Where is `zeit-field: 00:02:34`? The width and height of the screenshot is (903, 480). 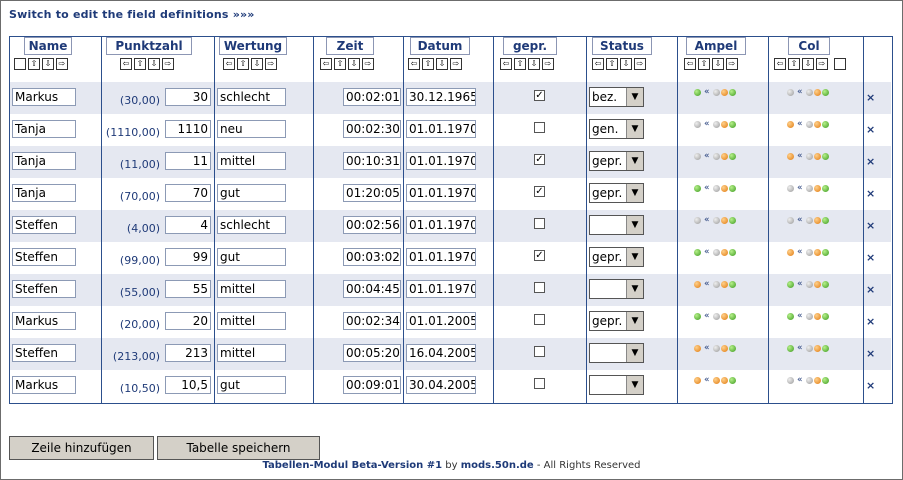 zeit-field: 00:02:34 is located at coordinates (372, 321).